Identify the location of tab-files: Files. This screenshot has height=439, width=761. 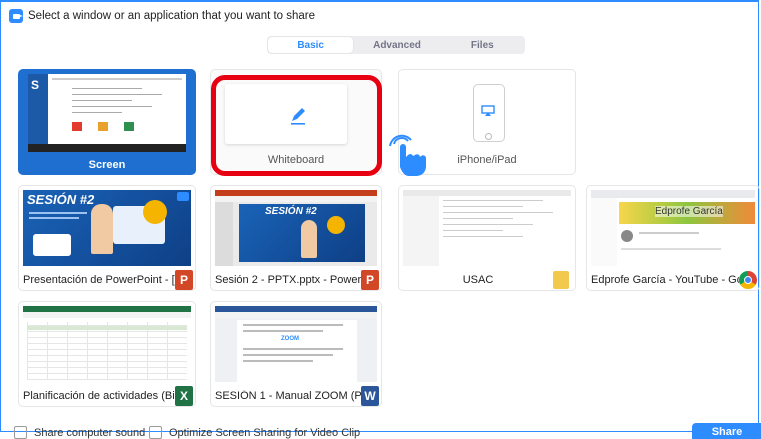
(482, 45).